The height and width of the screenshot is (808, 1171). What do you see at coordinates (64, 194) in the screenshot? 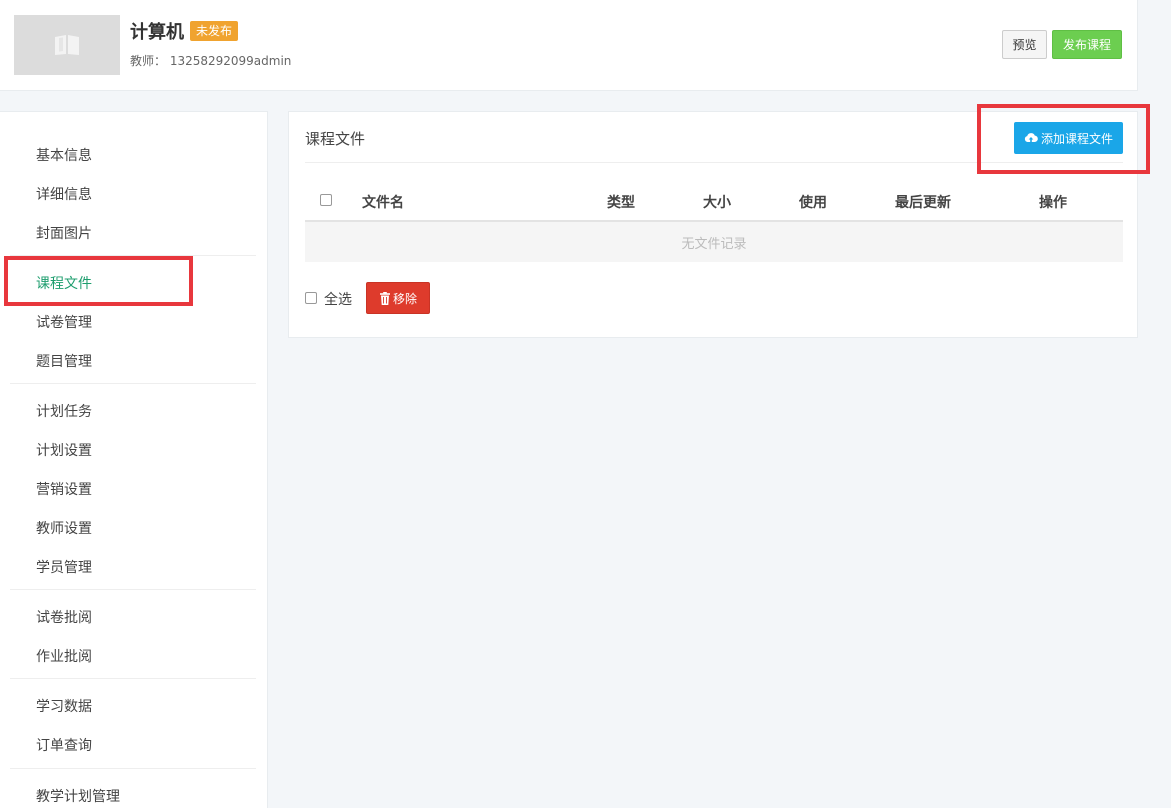
I see `sidebar-item-detail-info: 详细信息` at bounding box center [64, 194].